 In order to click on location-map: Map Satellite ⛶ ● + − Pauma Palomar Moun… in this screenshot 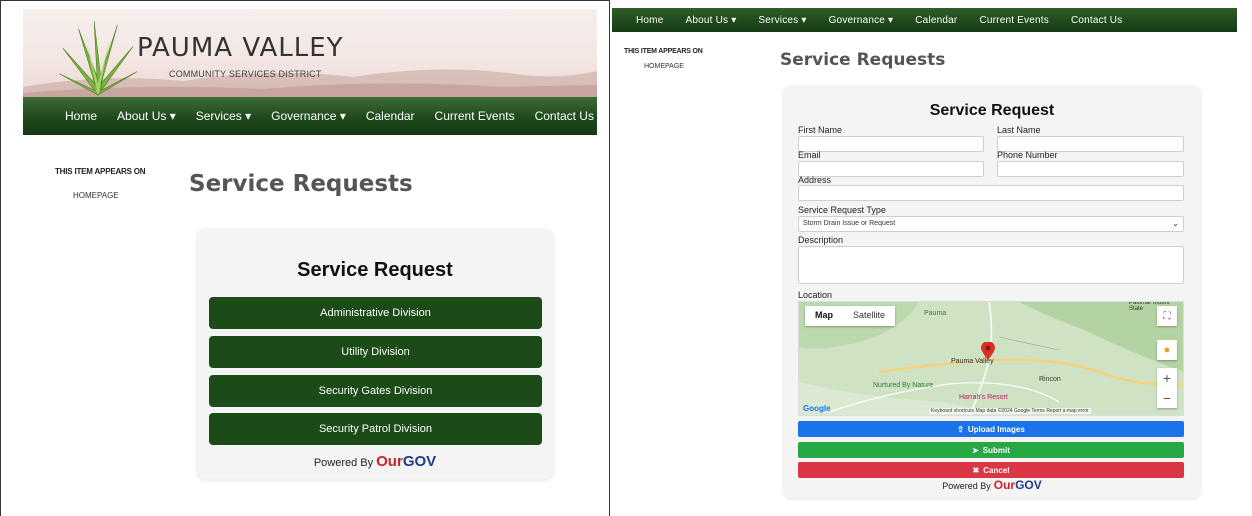, I will do `click(991, 358)`.